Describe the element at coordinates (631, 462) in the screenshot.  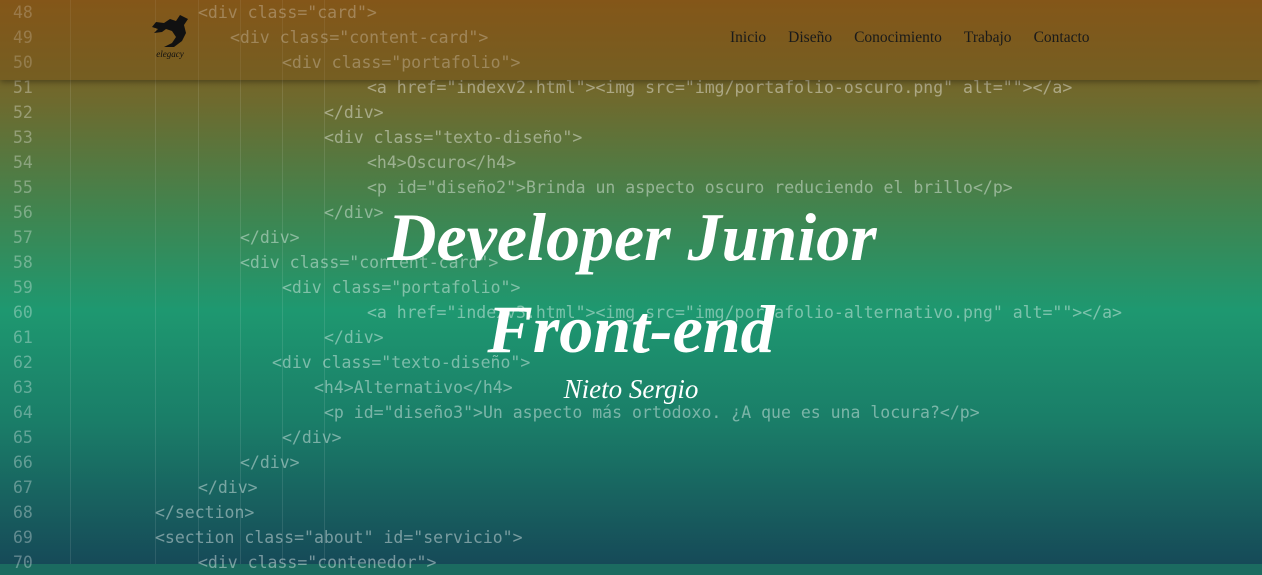
I see `code-line: 66 </div>` at that location.